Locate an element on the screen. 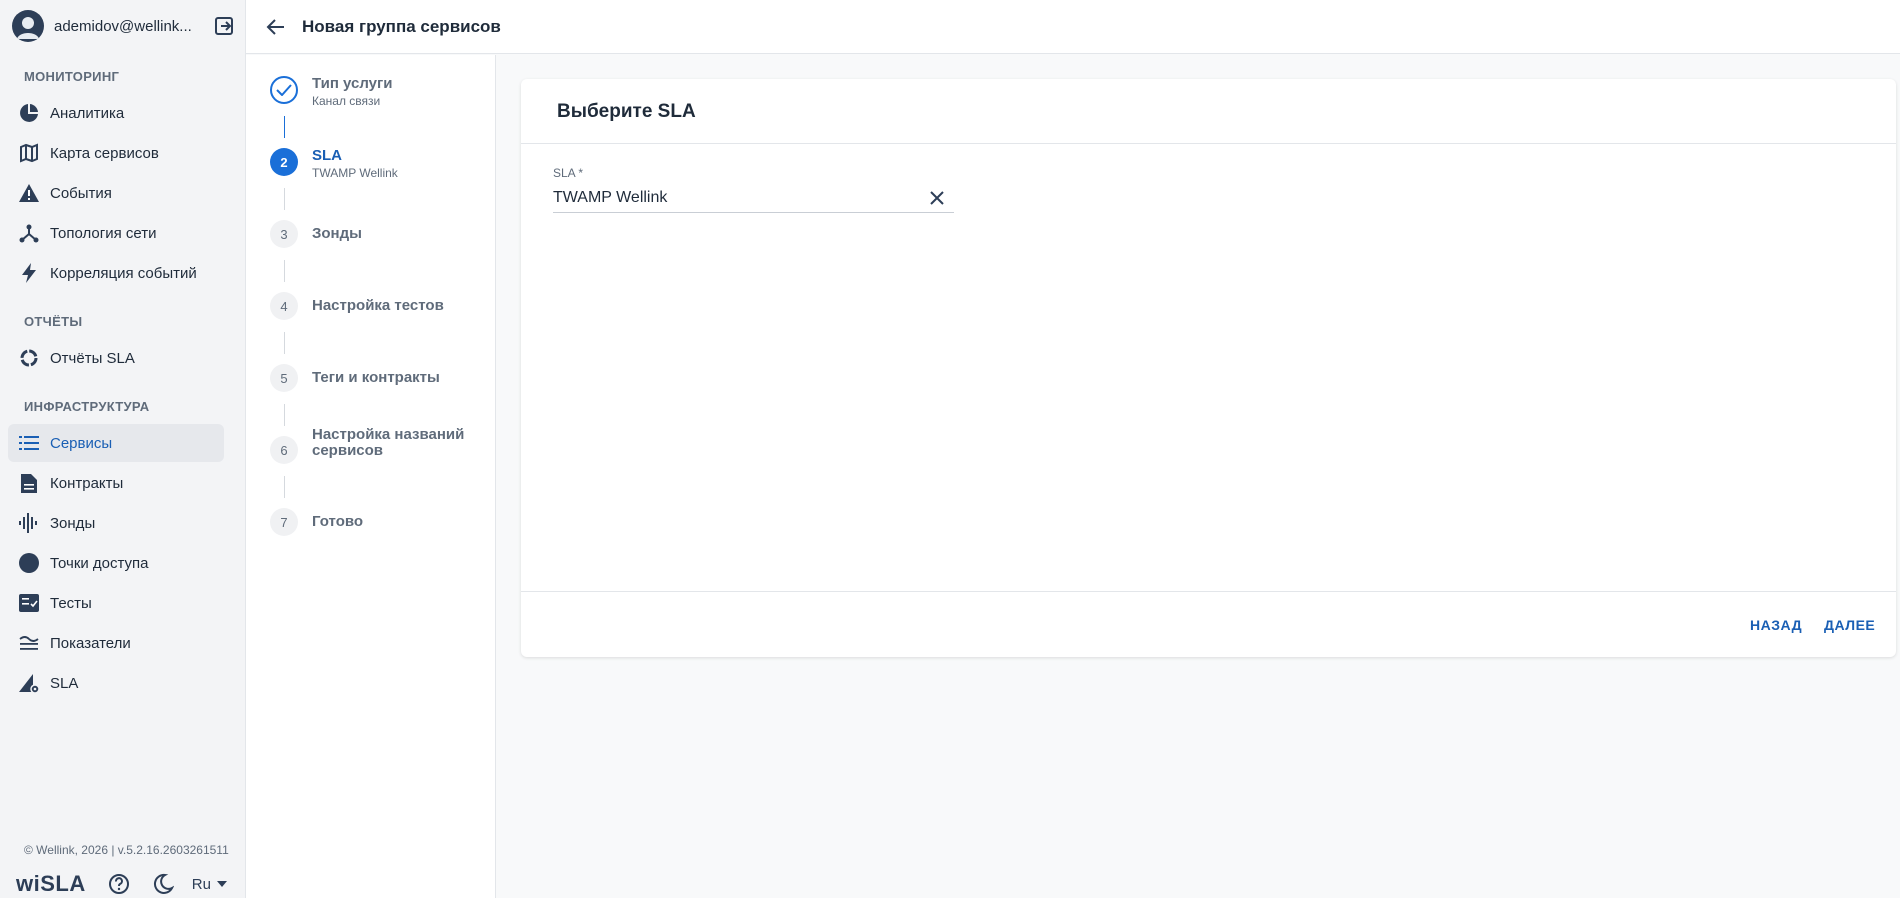 The width and height of the screenshot is (1900, 898). step-probes: 3 Зонды is located at coordinates (316, 234).